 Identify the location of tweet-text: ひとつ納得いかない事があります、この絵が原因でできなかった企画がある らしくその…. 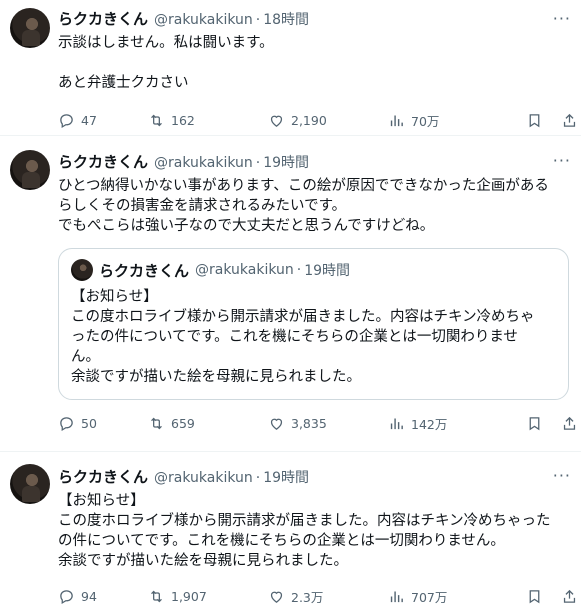
(303, 206).